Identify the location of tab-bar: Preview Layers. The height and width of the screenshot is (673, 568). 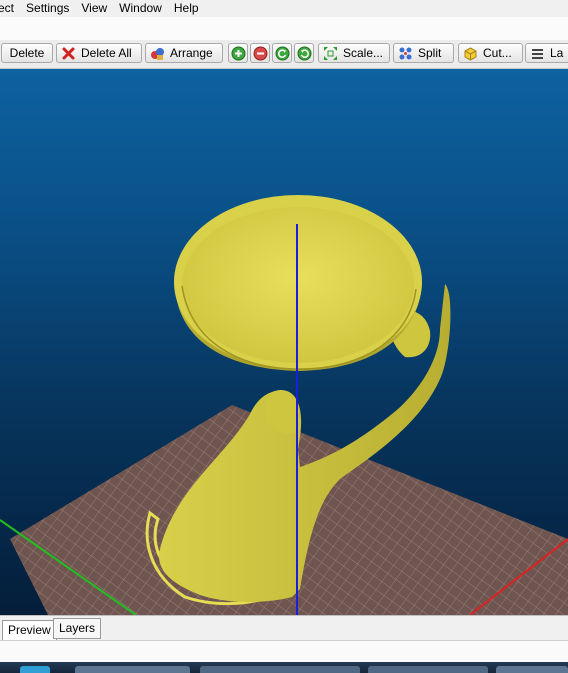
(284, 628).